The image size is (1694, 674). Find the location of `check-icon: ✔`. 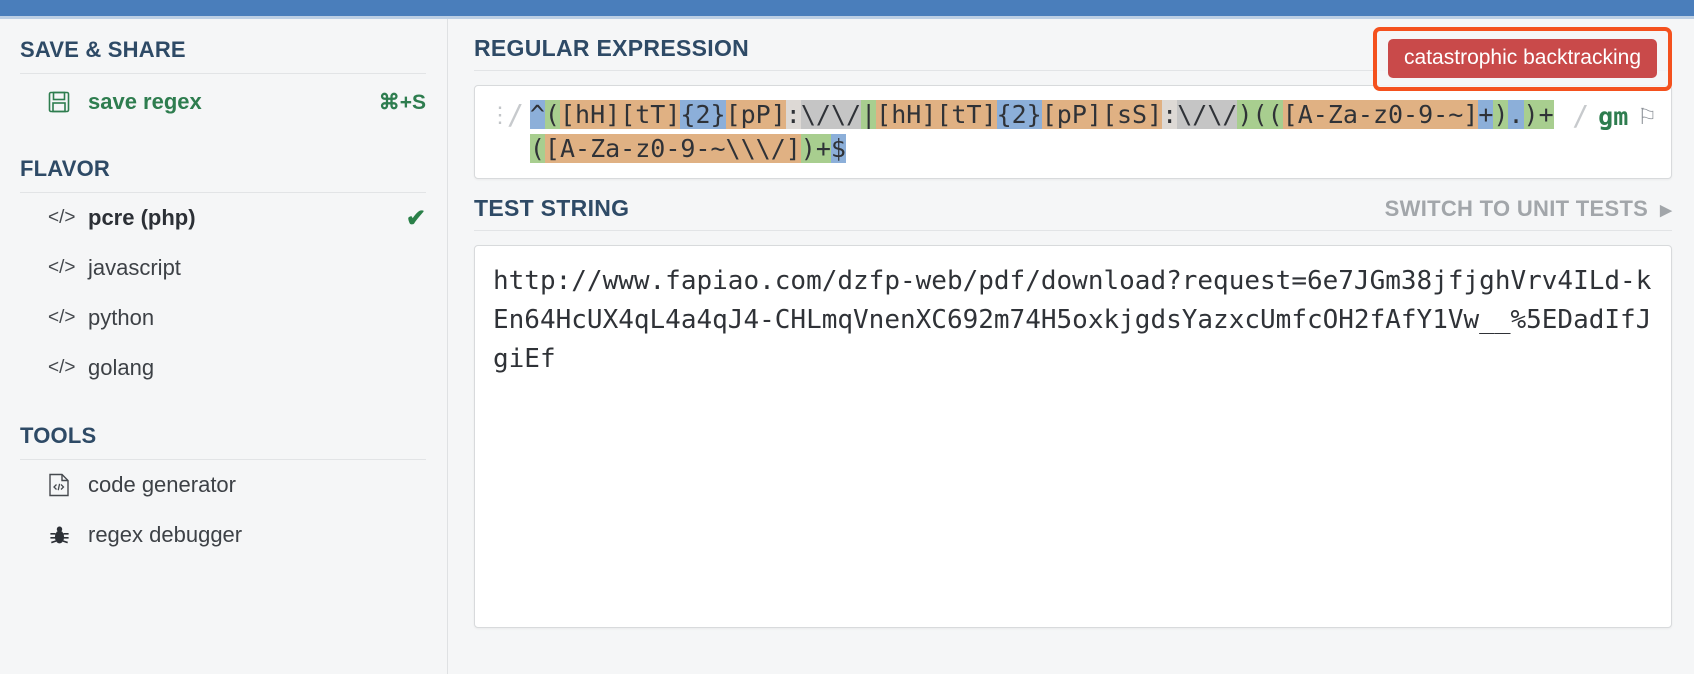

check-icon: ✔ is located at coordinates (415, 218).